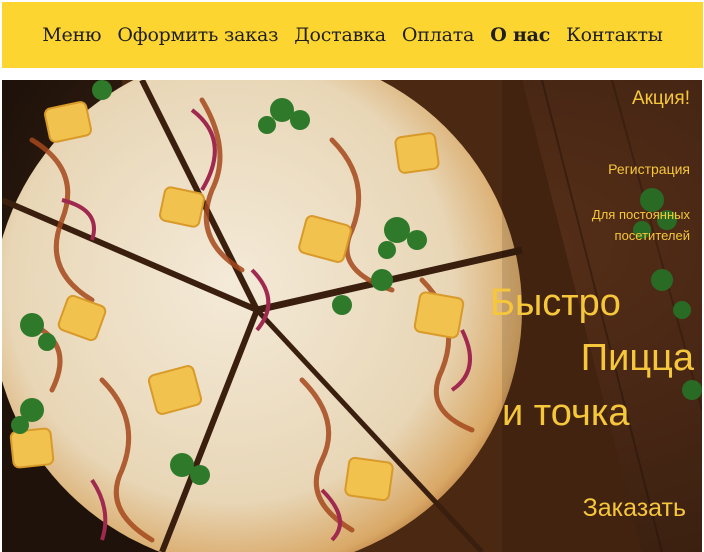  What do you see at coordinates (614, 35) in the screenshot?
I see `nav-link-contacts: Контакты` at bounding box center [614, 35].